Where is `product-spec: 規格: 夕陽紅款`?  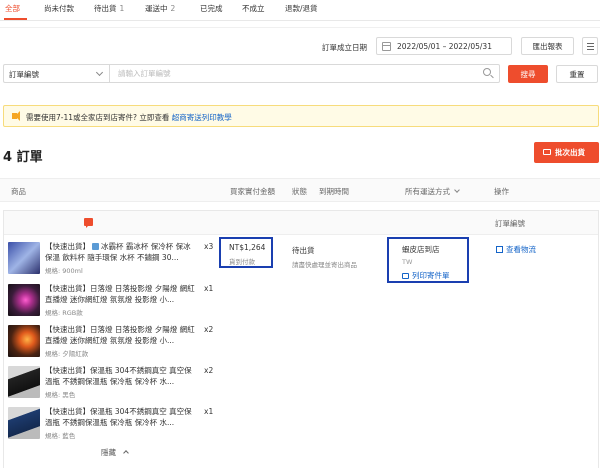
product-spec: 規格: 夕陽紅款 is located at coordinates (67, 354).